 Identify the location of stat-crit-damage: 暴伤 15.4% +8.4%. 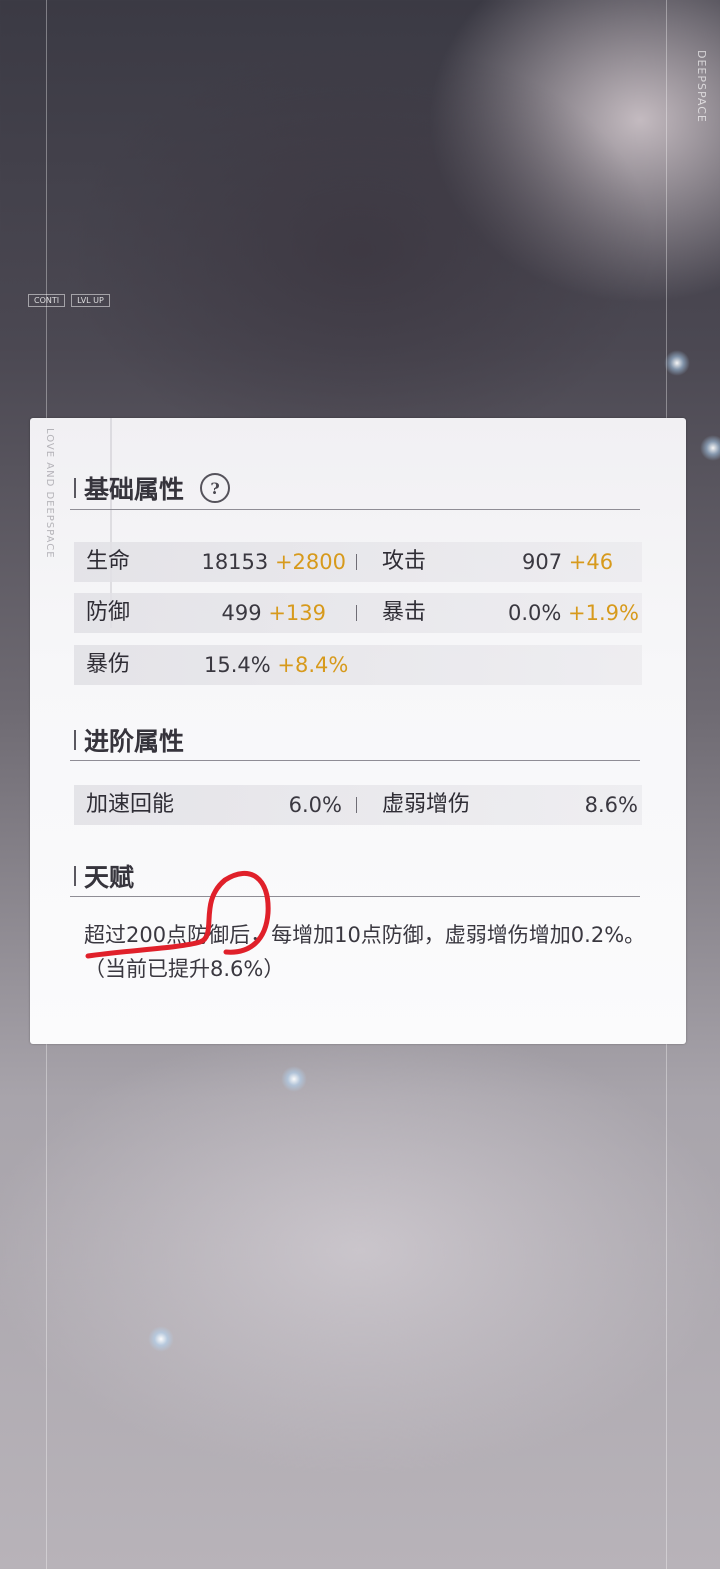
(217, 665).